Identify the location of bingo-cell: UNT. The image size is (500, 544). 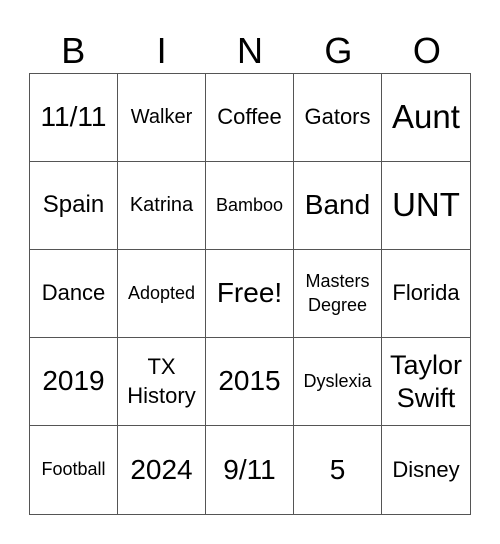
(426, 206).